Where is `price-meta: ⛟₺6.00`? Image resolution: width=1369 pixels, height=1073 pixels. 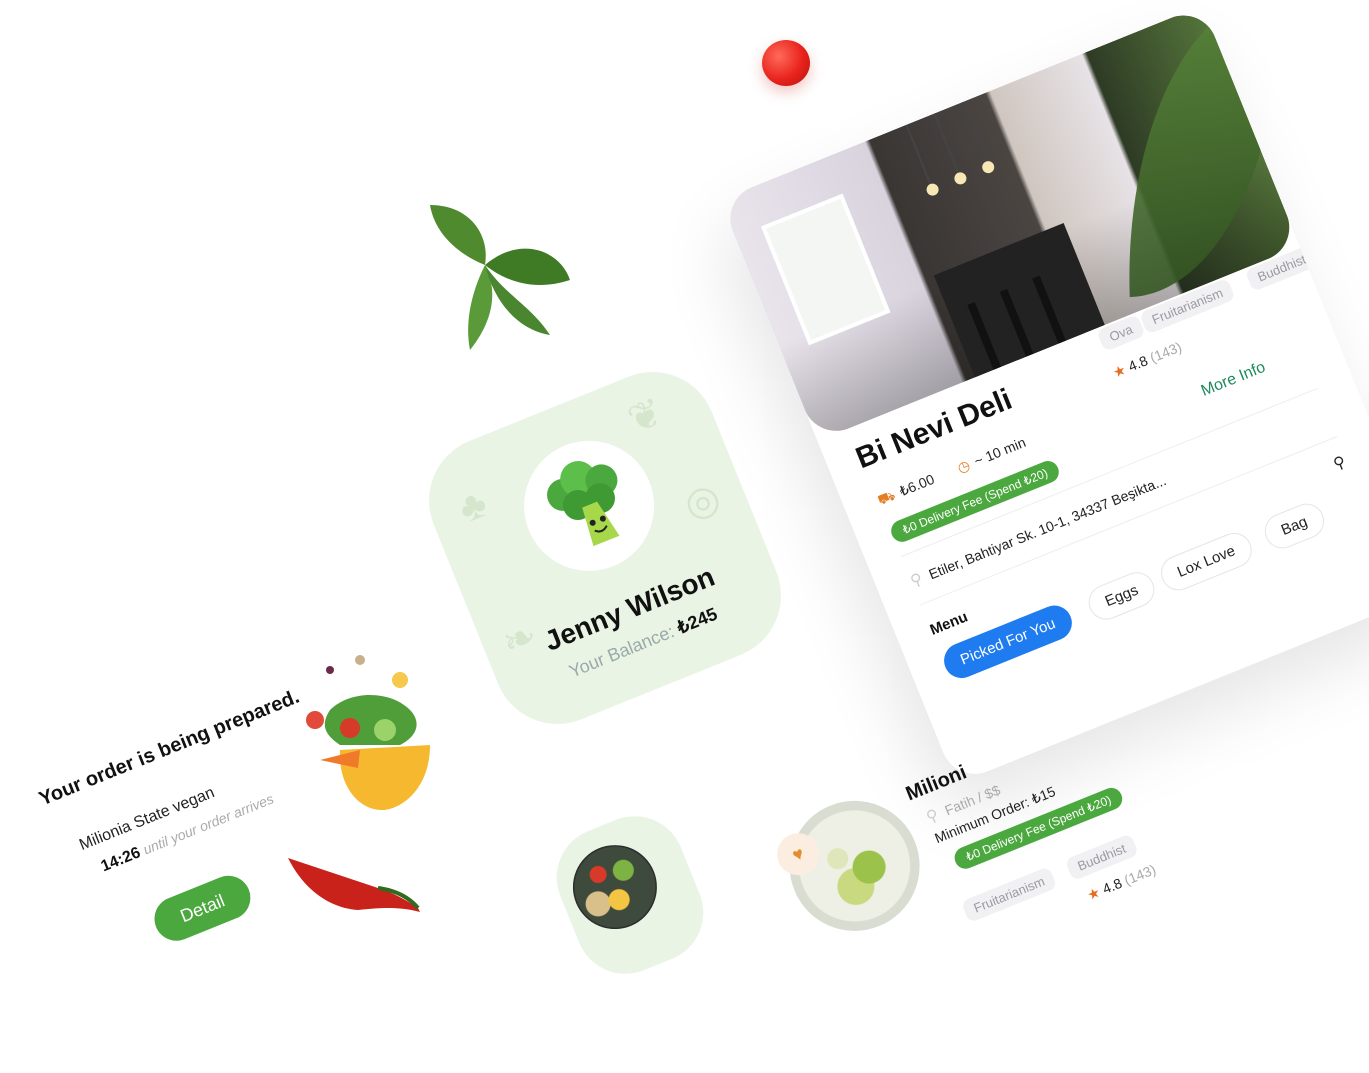
price-meta: ⛟₺6.00 is located at coordinates (906, 489).